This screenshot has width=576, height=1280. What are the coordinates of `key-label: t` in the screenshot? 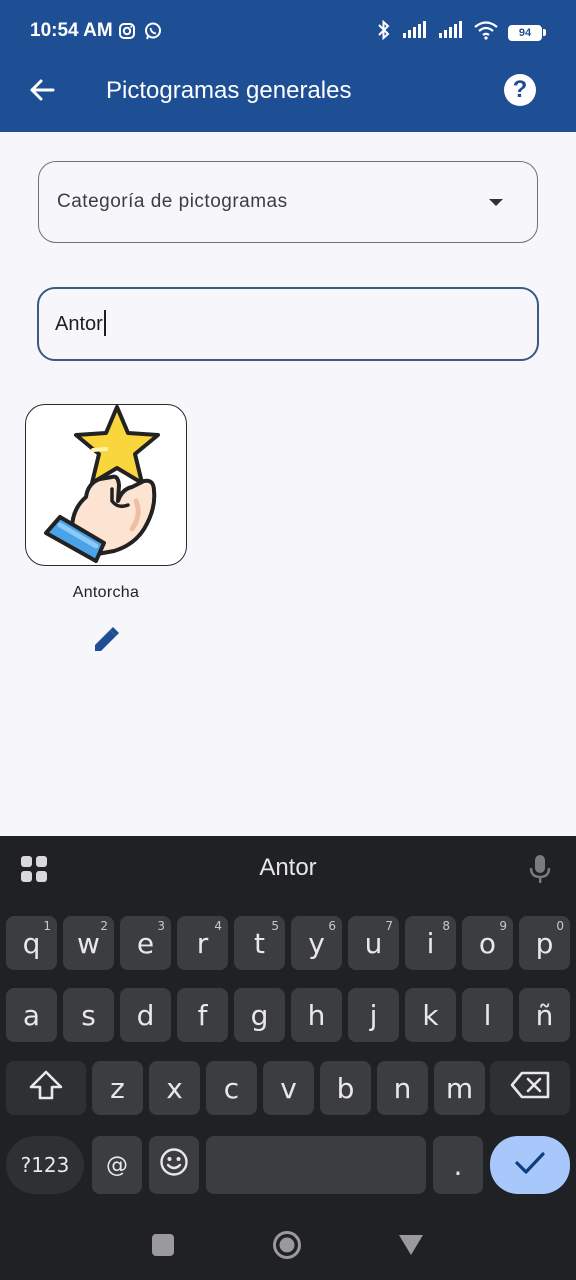 It's located at (259, 943).